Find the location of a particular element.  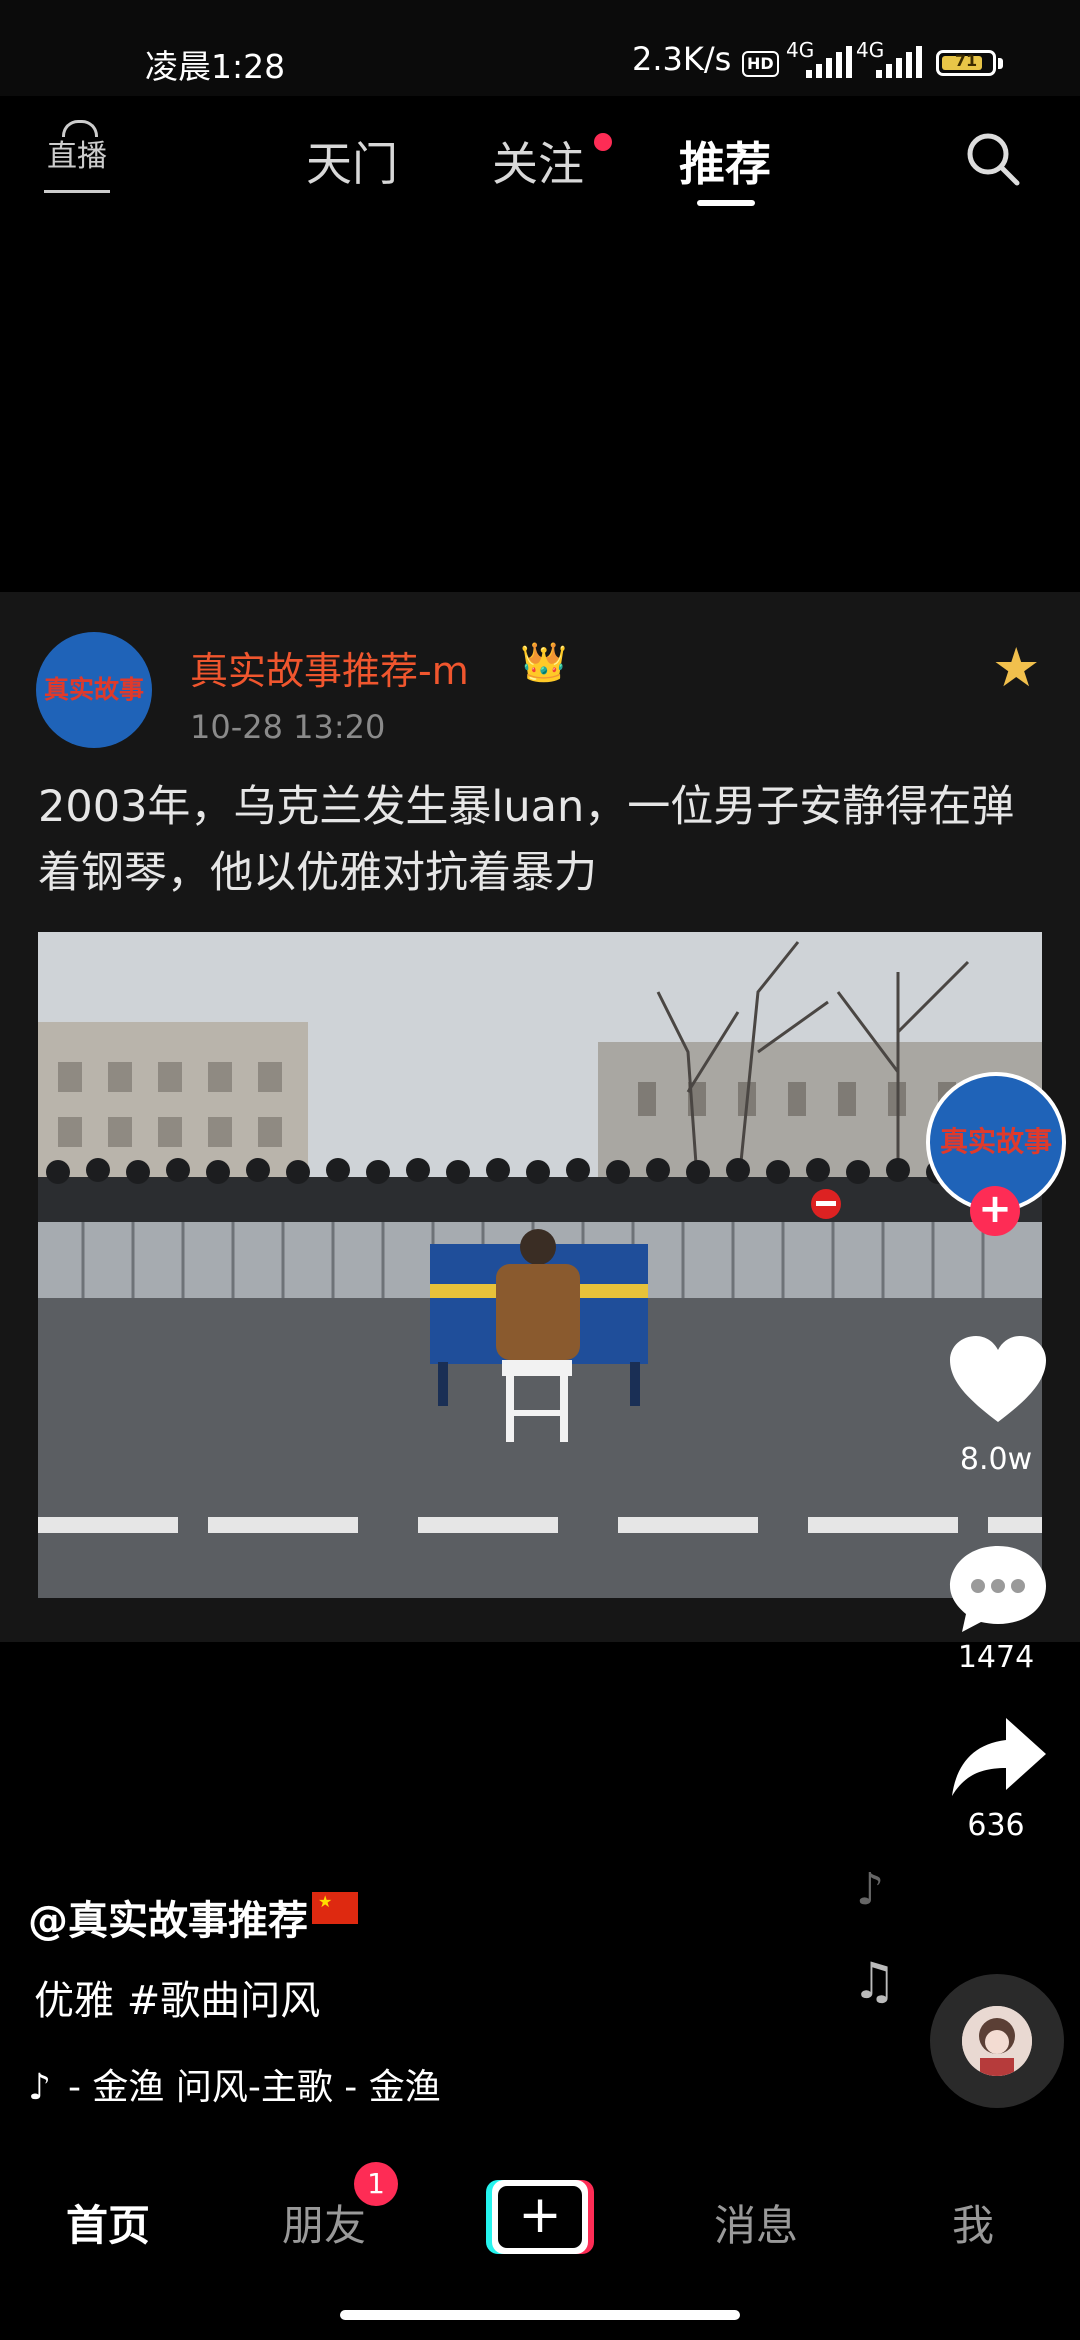

plus-icon: + is located at coordinates (540, 2217).